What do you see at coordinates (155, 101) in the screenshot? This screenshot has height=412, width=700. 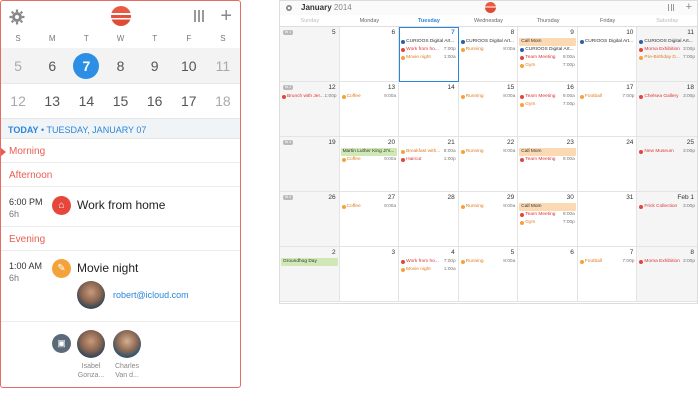 I see `day-cell: 16` at bounding box center [155, 101].